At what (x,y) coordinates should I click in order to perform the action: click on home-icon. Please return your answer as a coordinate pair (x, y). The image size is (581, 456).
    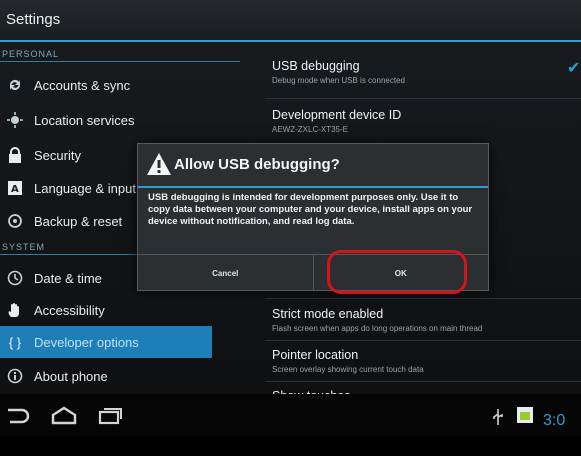
    Looking at the image, I should click on (65, 416).